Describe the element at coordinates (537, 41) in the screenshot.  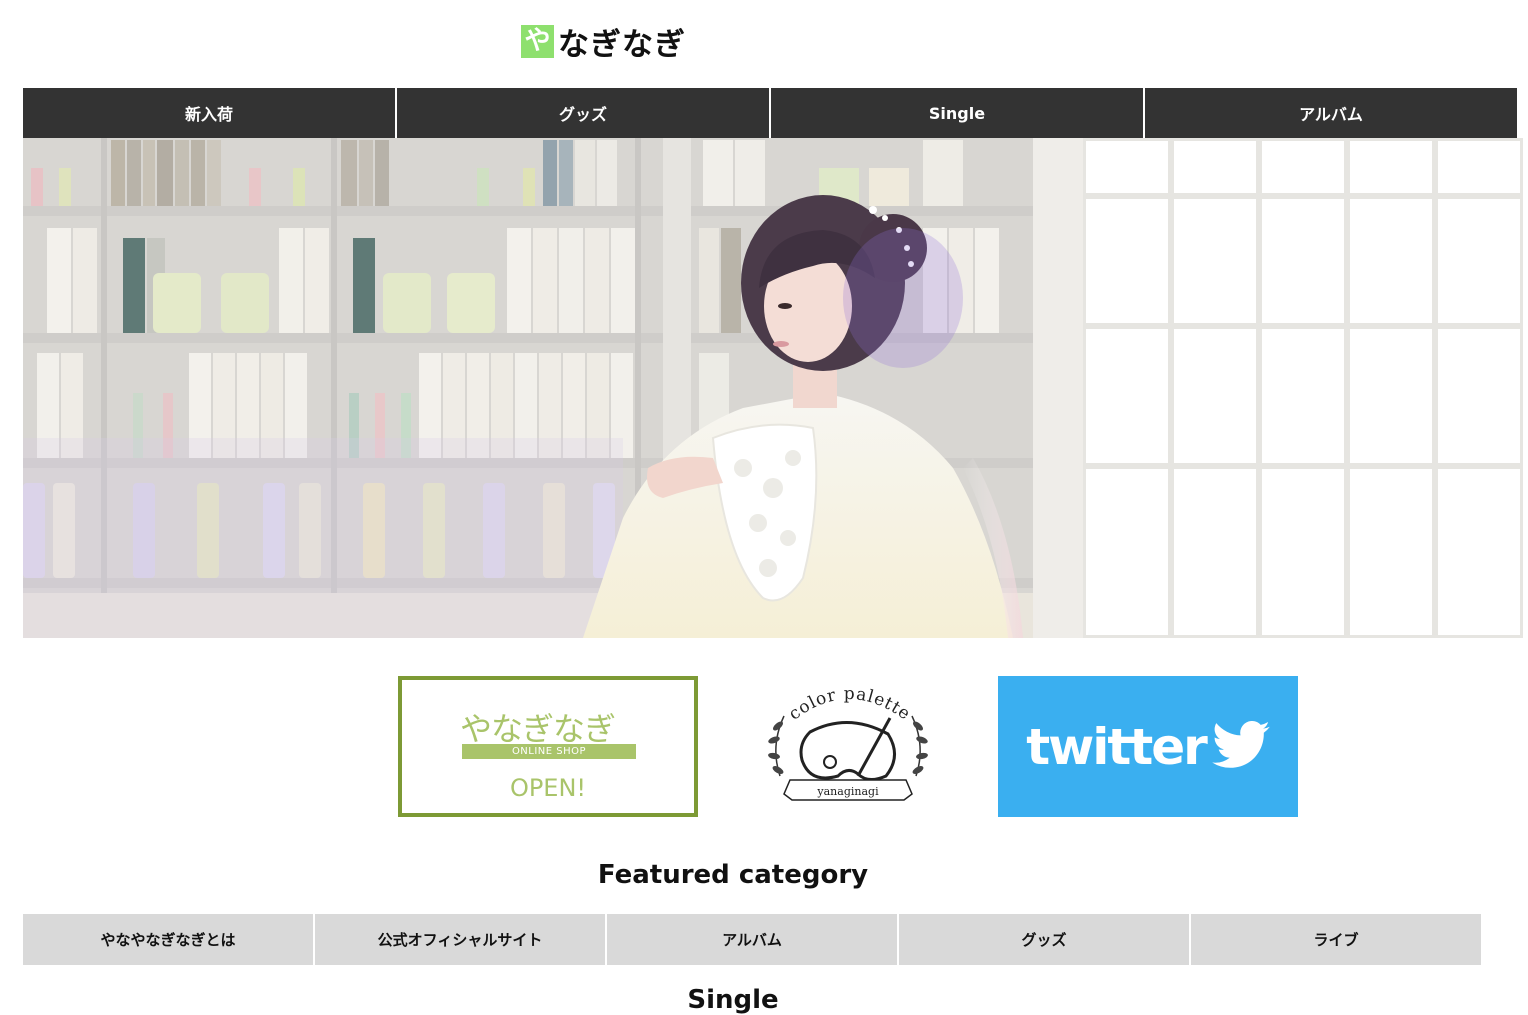
I see `logo-mark: や` at that location.